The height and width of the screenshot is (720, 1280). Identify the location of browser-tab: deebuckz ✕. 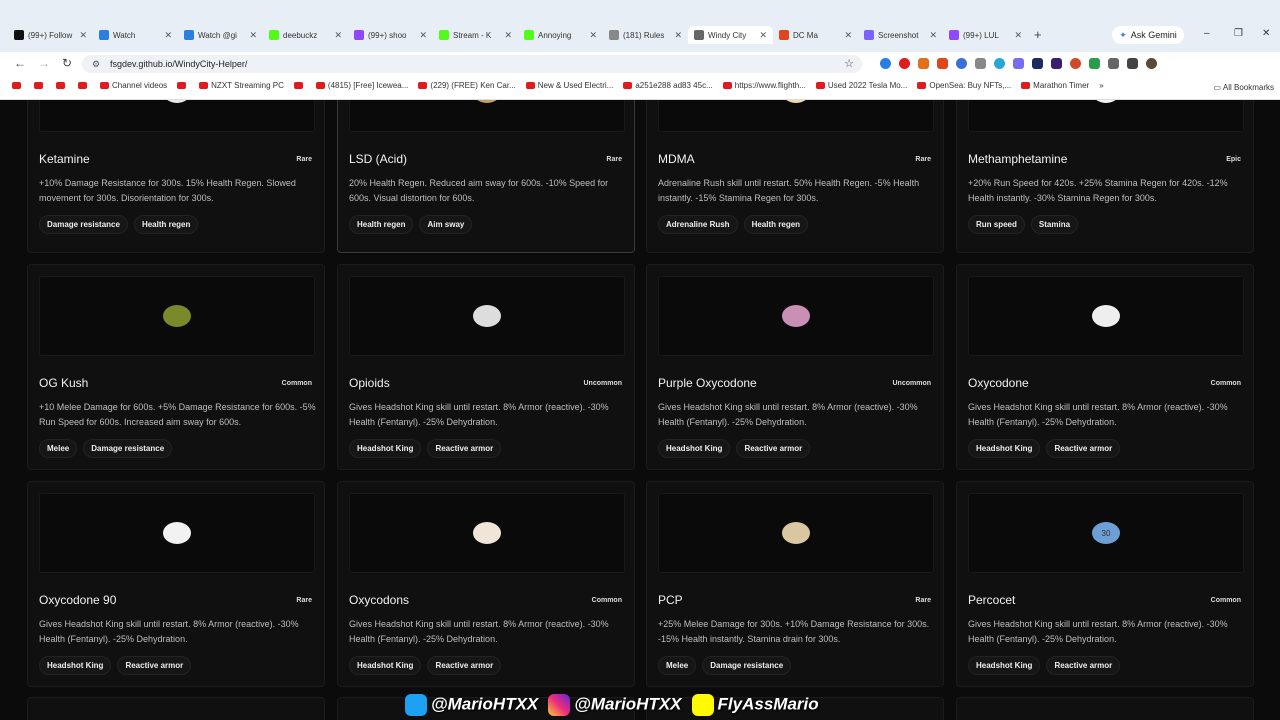
(305, 35).